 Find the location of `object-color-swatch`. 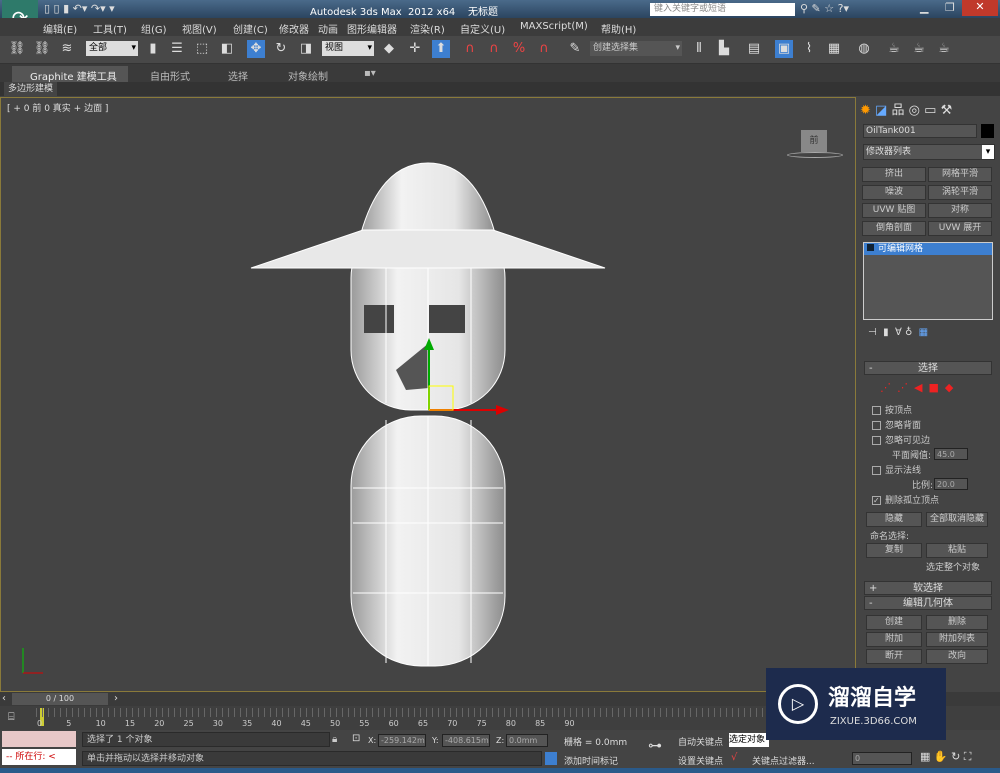

object-color-swatch is located at coordinates (987, 131).